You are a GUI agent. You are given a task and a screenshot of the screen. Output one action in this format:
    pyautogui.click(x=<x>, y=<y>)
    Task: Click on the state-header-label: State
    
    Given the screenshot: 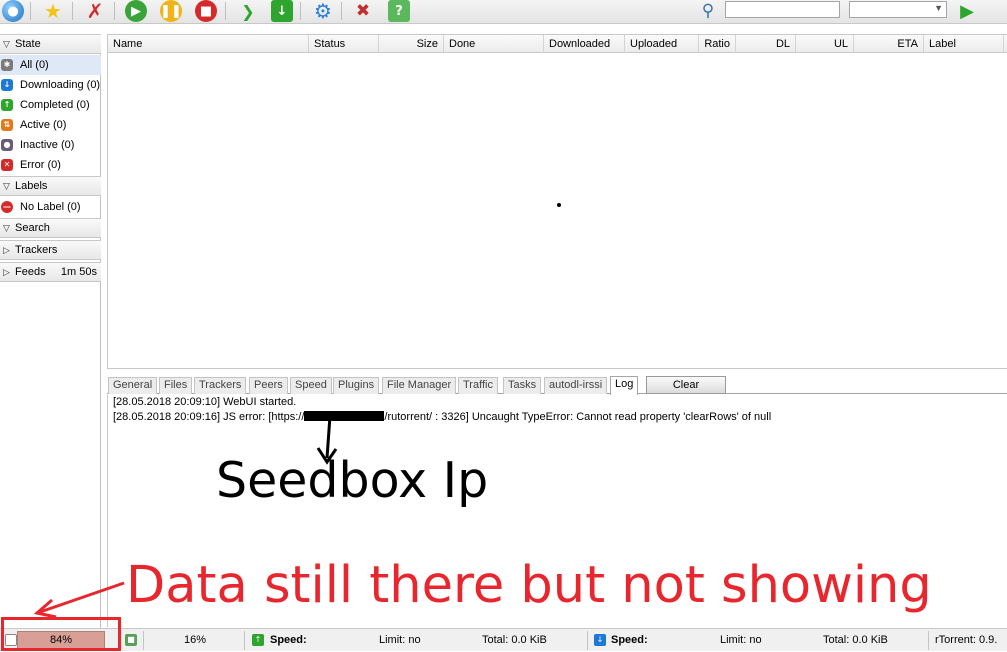 What is the action you would take?
    pyautogui.click(x=28, y=44)
    